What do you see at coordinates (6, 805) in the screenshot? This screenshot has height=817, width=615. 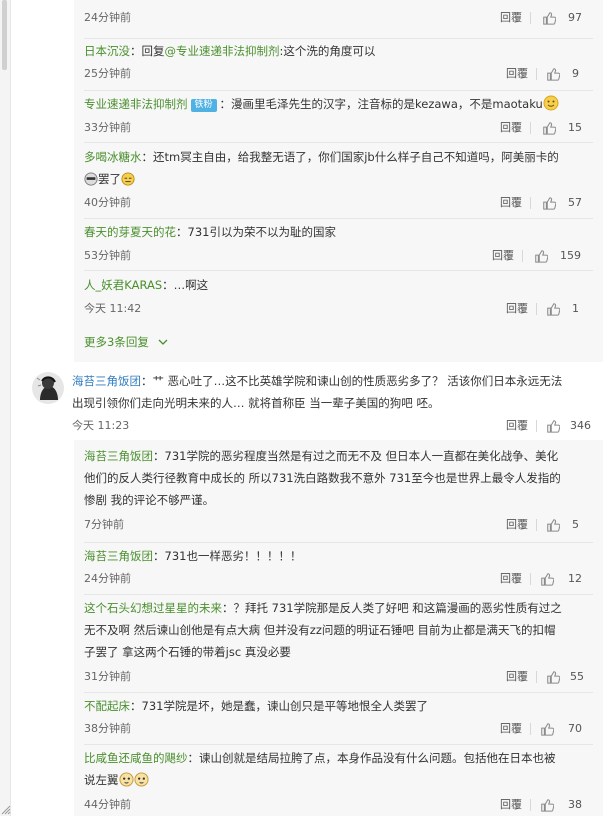 I see `resize-grip-icon` at bounding box center [6, 805].